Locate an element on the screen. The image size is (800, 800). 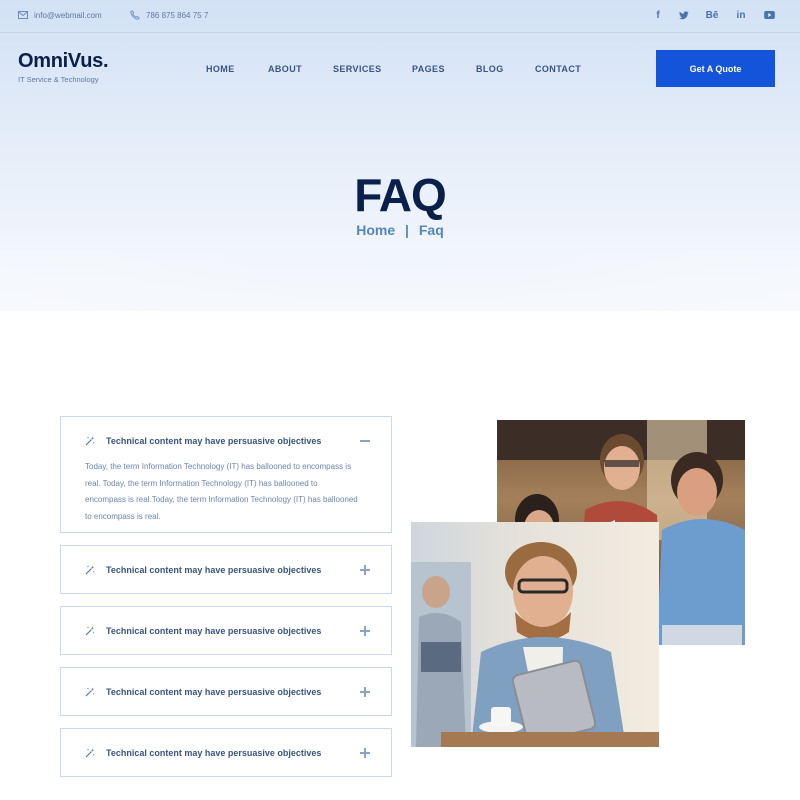
phone-text: 786 875 864 75 7 is located at coordinates (177, 15).